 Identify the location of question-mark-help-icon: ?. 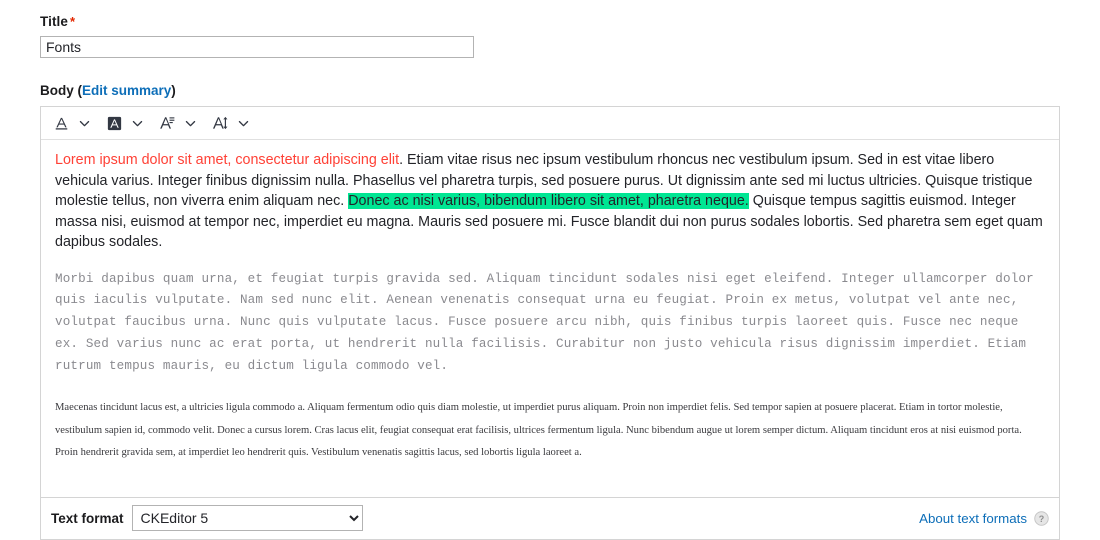
(1041, 518).